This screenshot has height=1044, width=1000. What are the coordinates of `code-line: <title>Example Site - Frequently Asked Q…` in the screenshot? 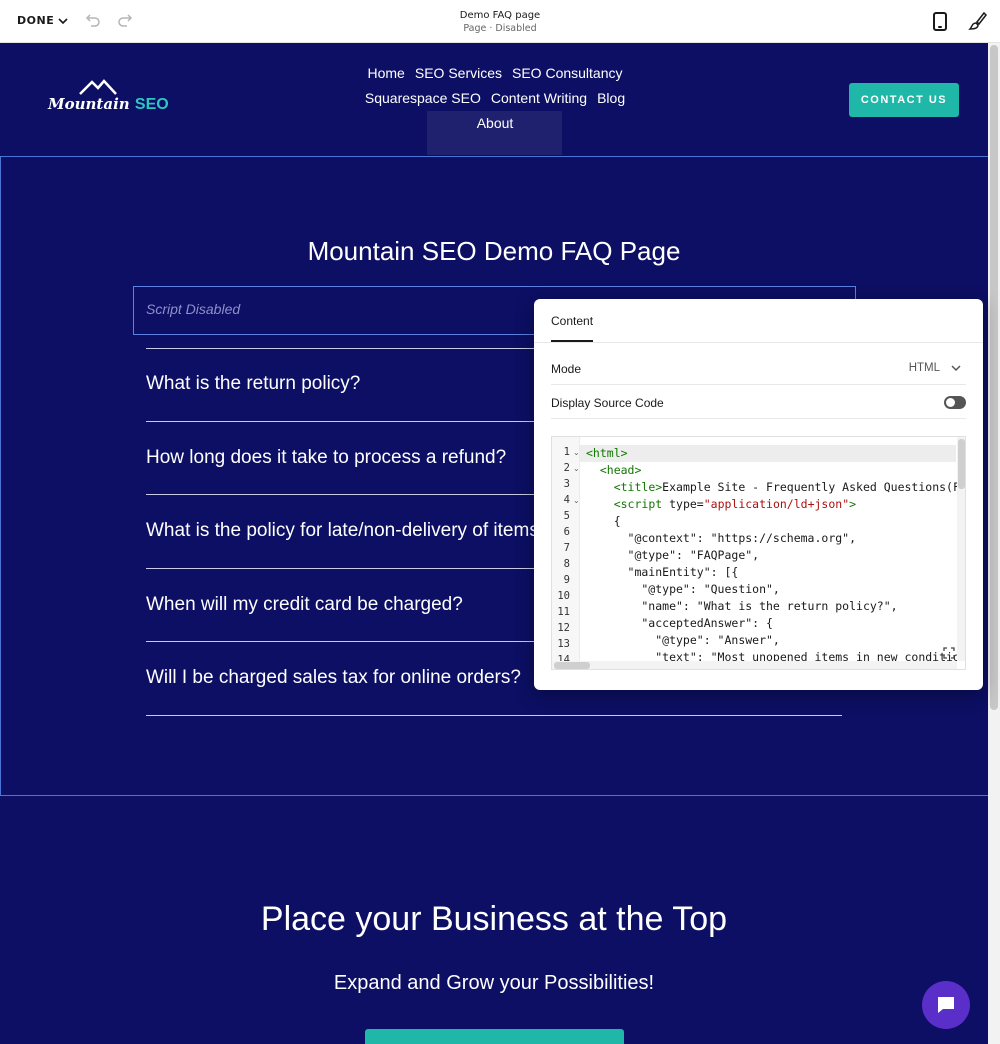 It's located at (789, 487).